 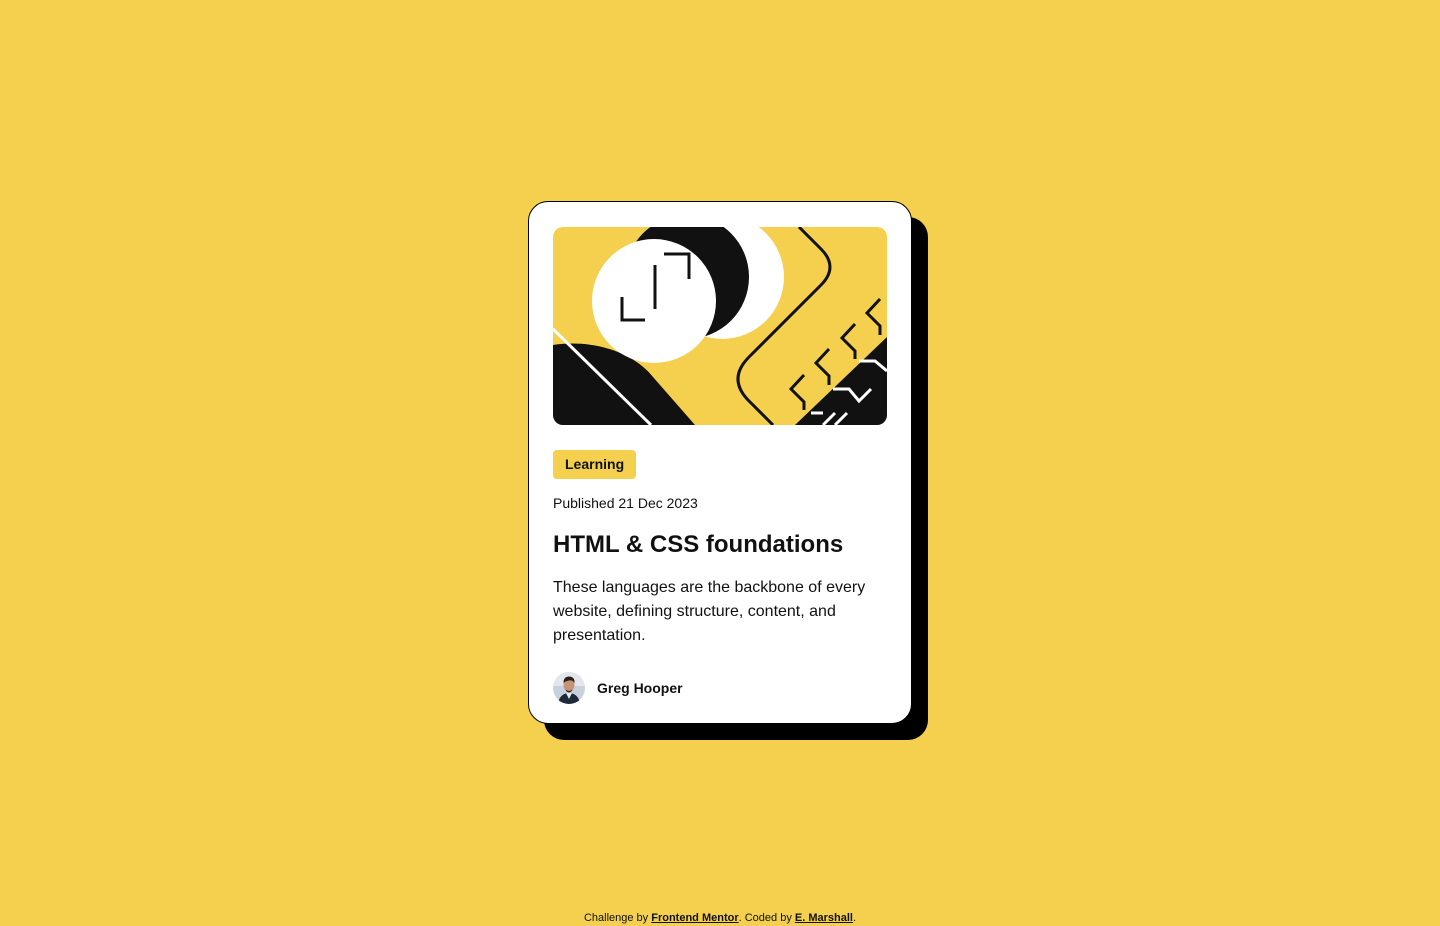 I want to click on attribution-prefix: Challenge by, so click(x=617, y=918).